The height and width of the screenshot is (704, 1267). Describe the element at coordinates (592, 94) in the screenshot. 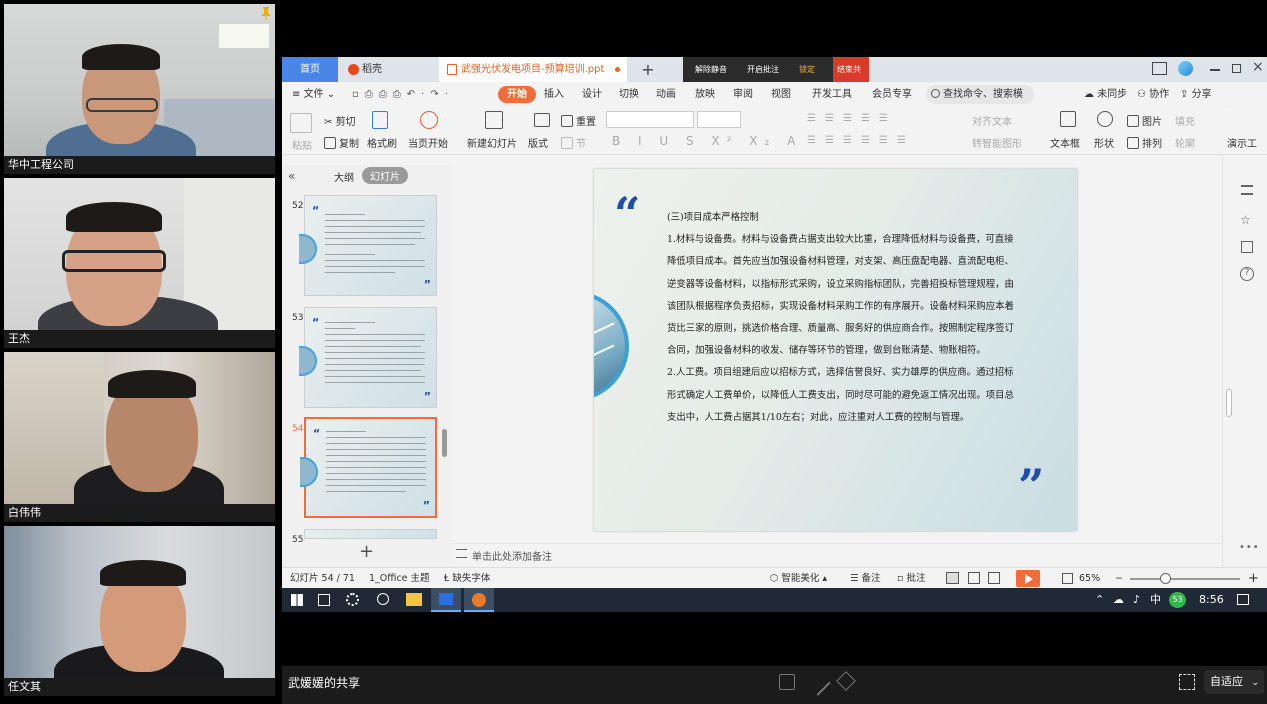

I see `tab-design: 设计` at that location.